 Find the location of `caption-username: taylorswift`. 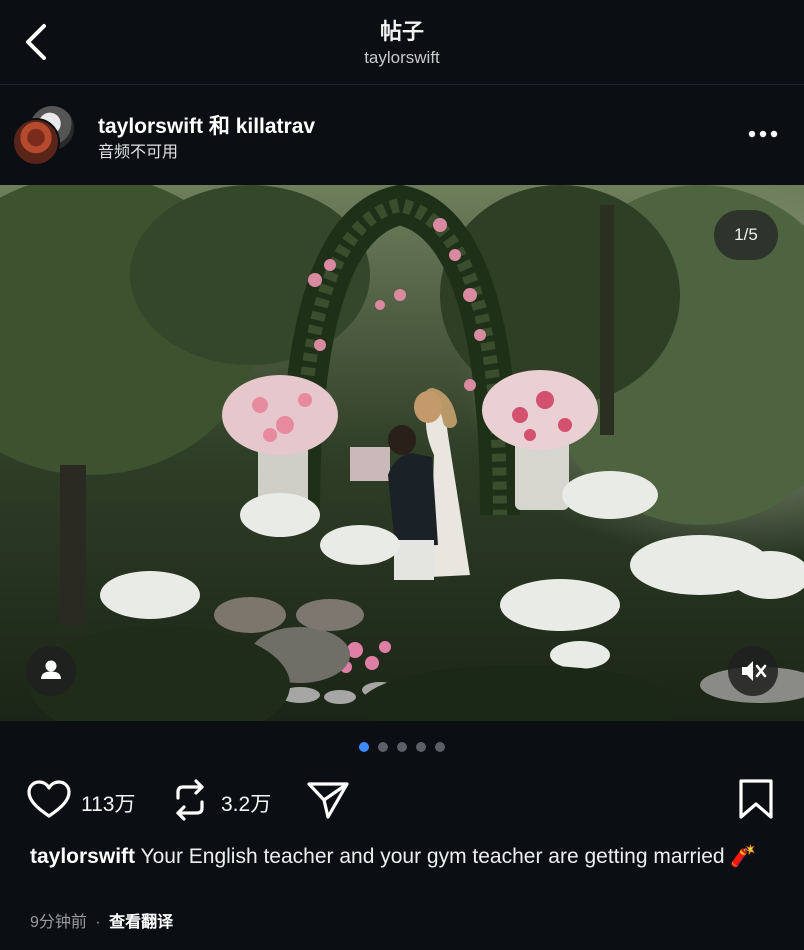

caption-username: taylorswift is located at coordinates (82, 856).